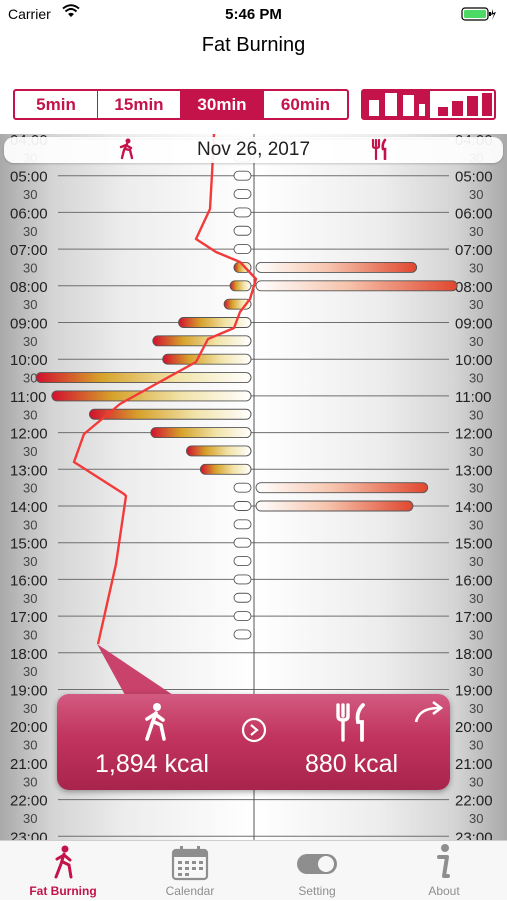 This screenshot has height=901, width=507. What do you see at coordinates (29, 360) in the screenshot?
I see `hour-label-left: 10:00` at bounding box center [29, 360].